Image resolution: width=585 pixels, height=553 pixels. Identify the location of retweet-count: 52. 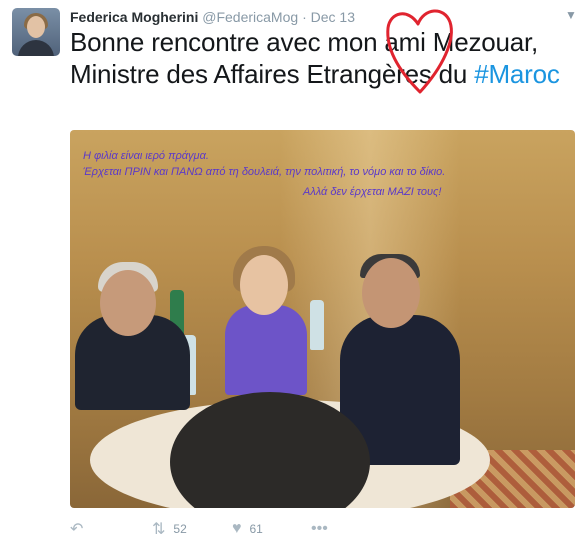
(180, 529).